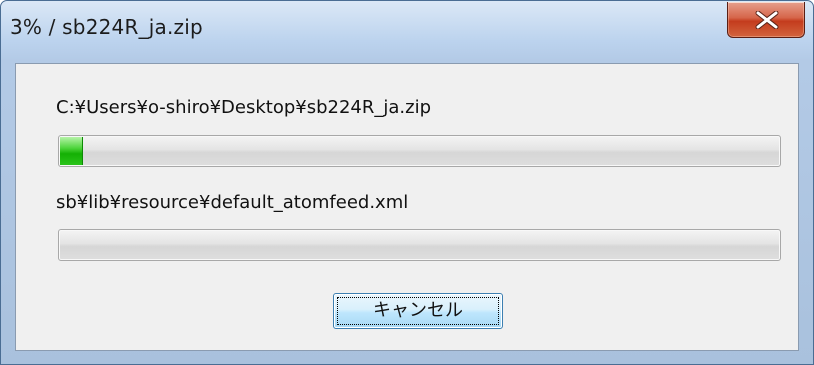  Describe the element at coordinates (232, 202) in the screenshot. I see `current-file-path-label: sb¥lib¥resource¥default_atomfeed.xml` at that location.